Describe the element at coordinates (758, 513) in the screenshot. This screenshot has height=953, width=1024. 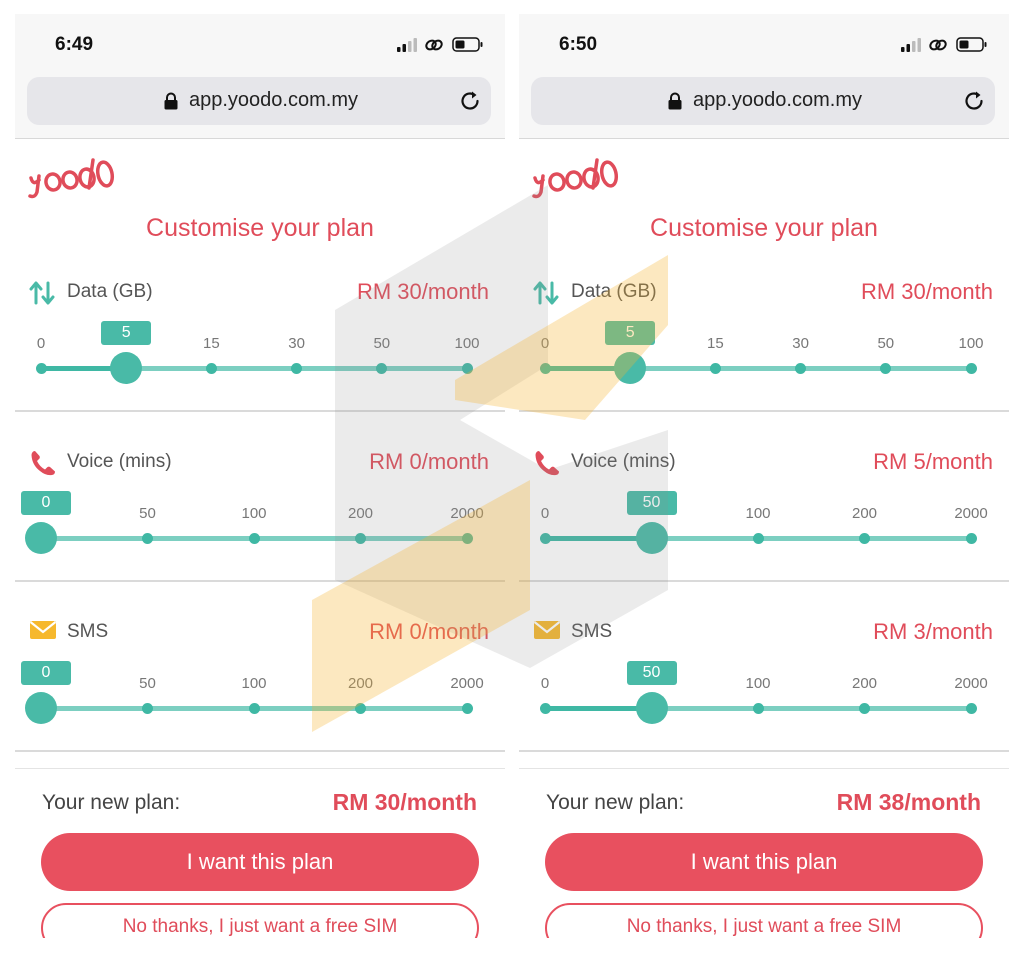
I see `voice-tick-label: 100` at that location.